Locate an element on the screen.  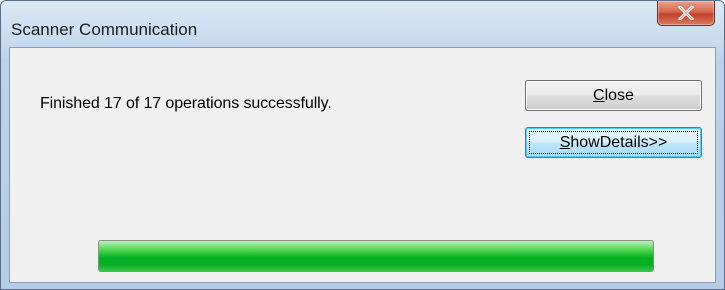
close-button-accelerator: C is located at coordinates (599, 95).